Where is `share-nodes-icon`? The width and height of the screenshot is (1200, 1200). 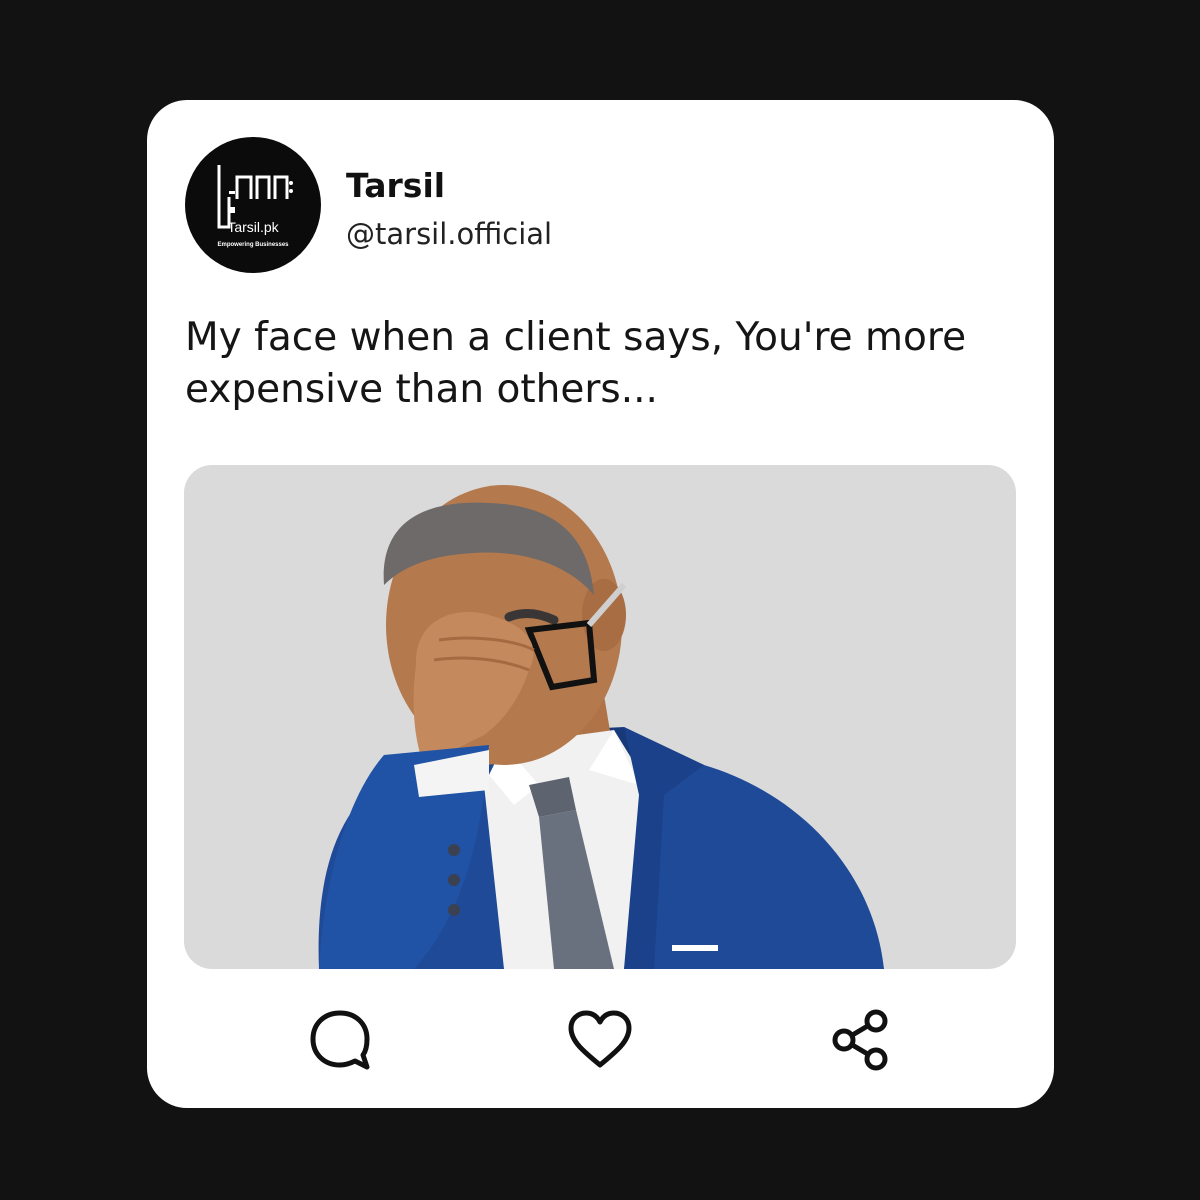
share-nodes-icon is located at coordinates (860, 1040).